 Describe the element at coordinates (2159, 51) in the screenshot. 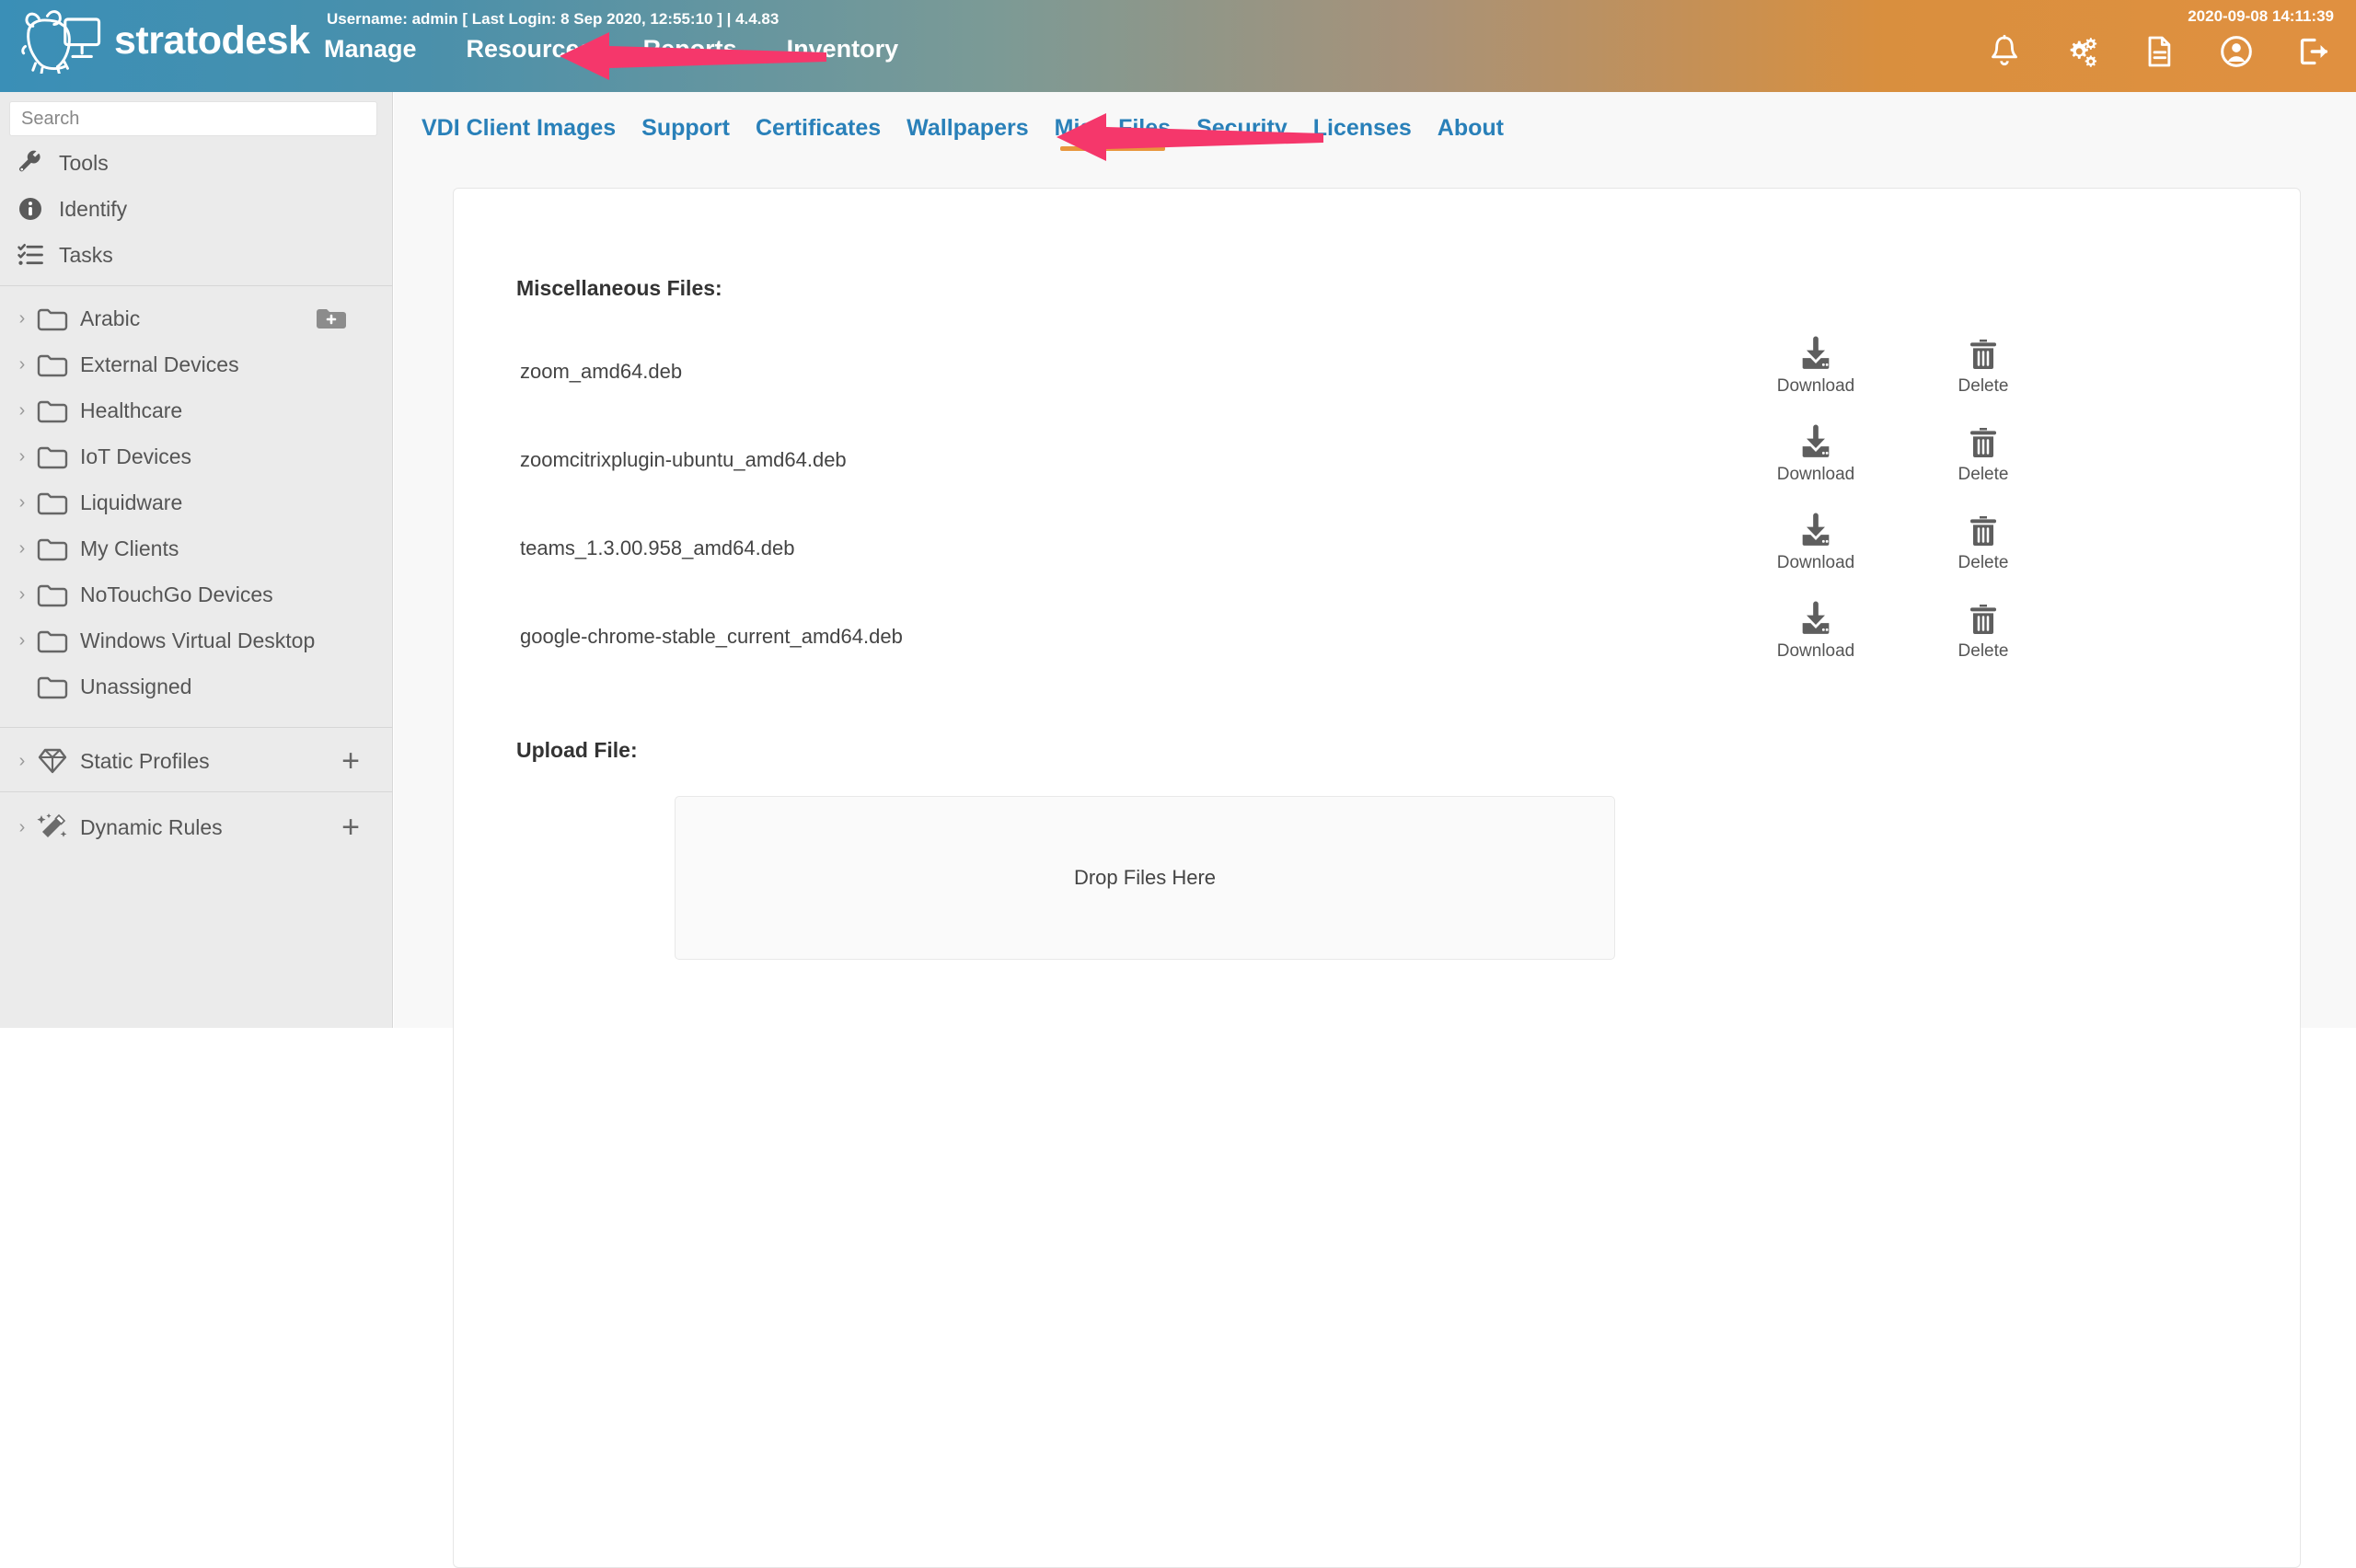

I see `document-icon` at that location.